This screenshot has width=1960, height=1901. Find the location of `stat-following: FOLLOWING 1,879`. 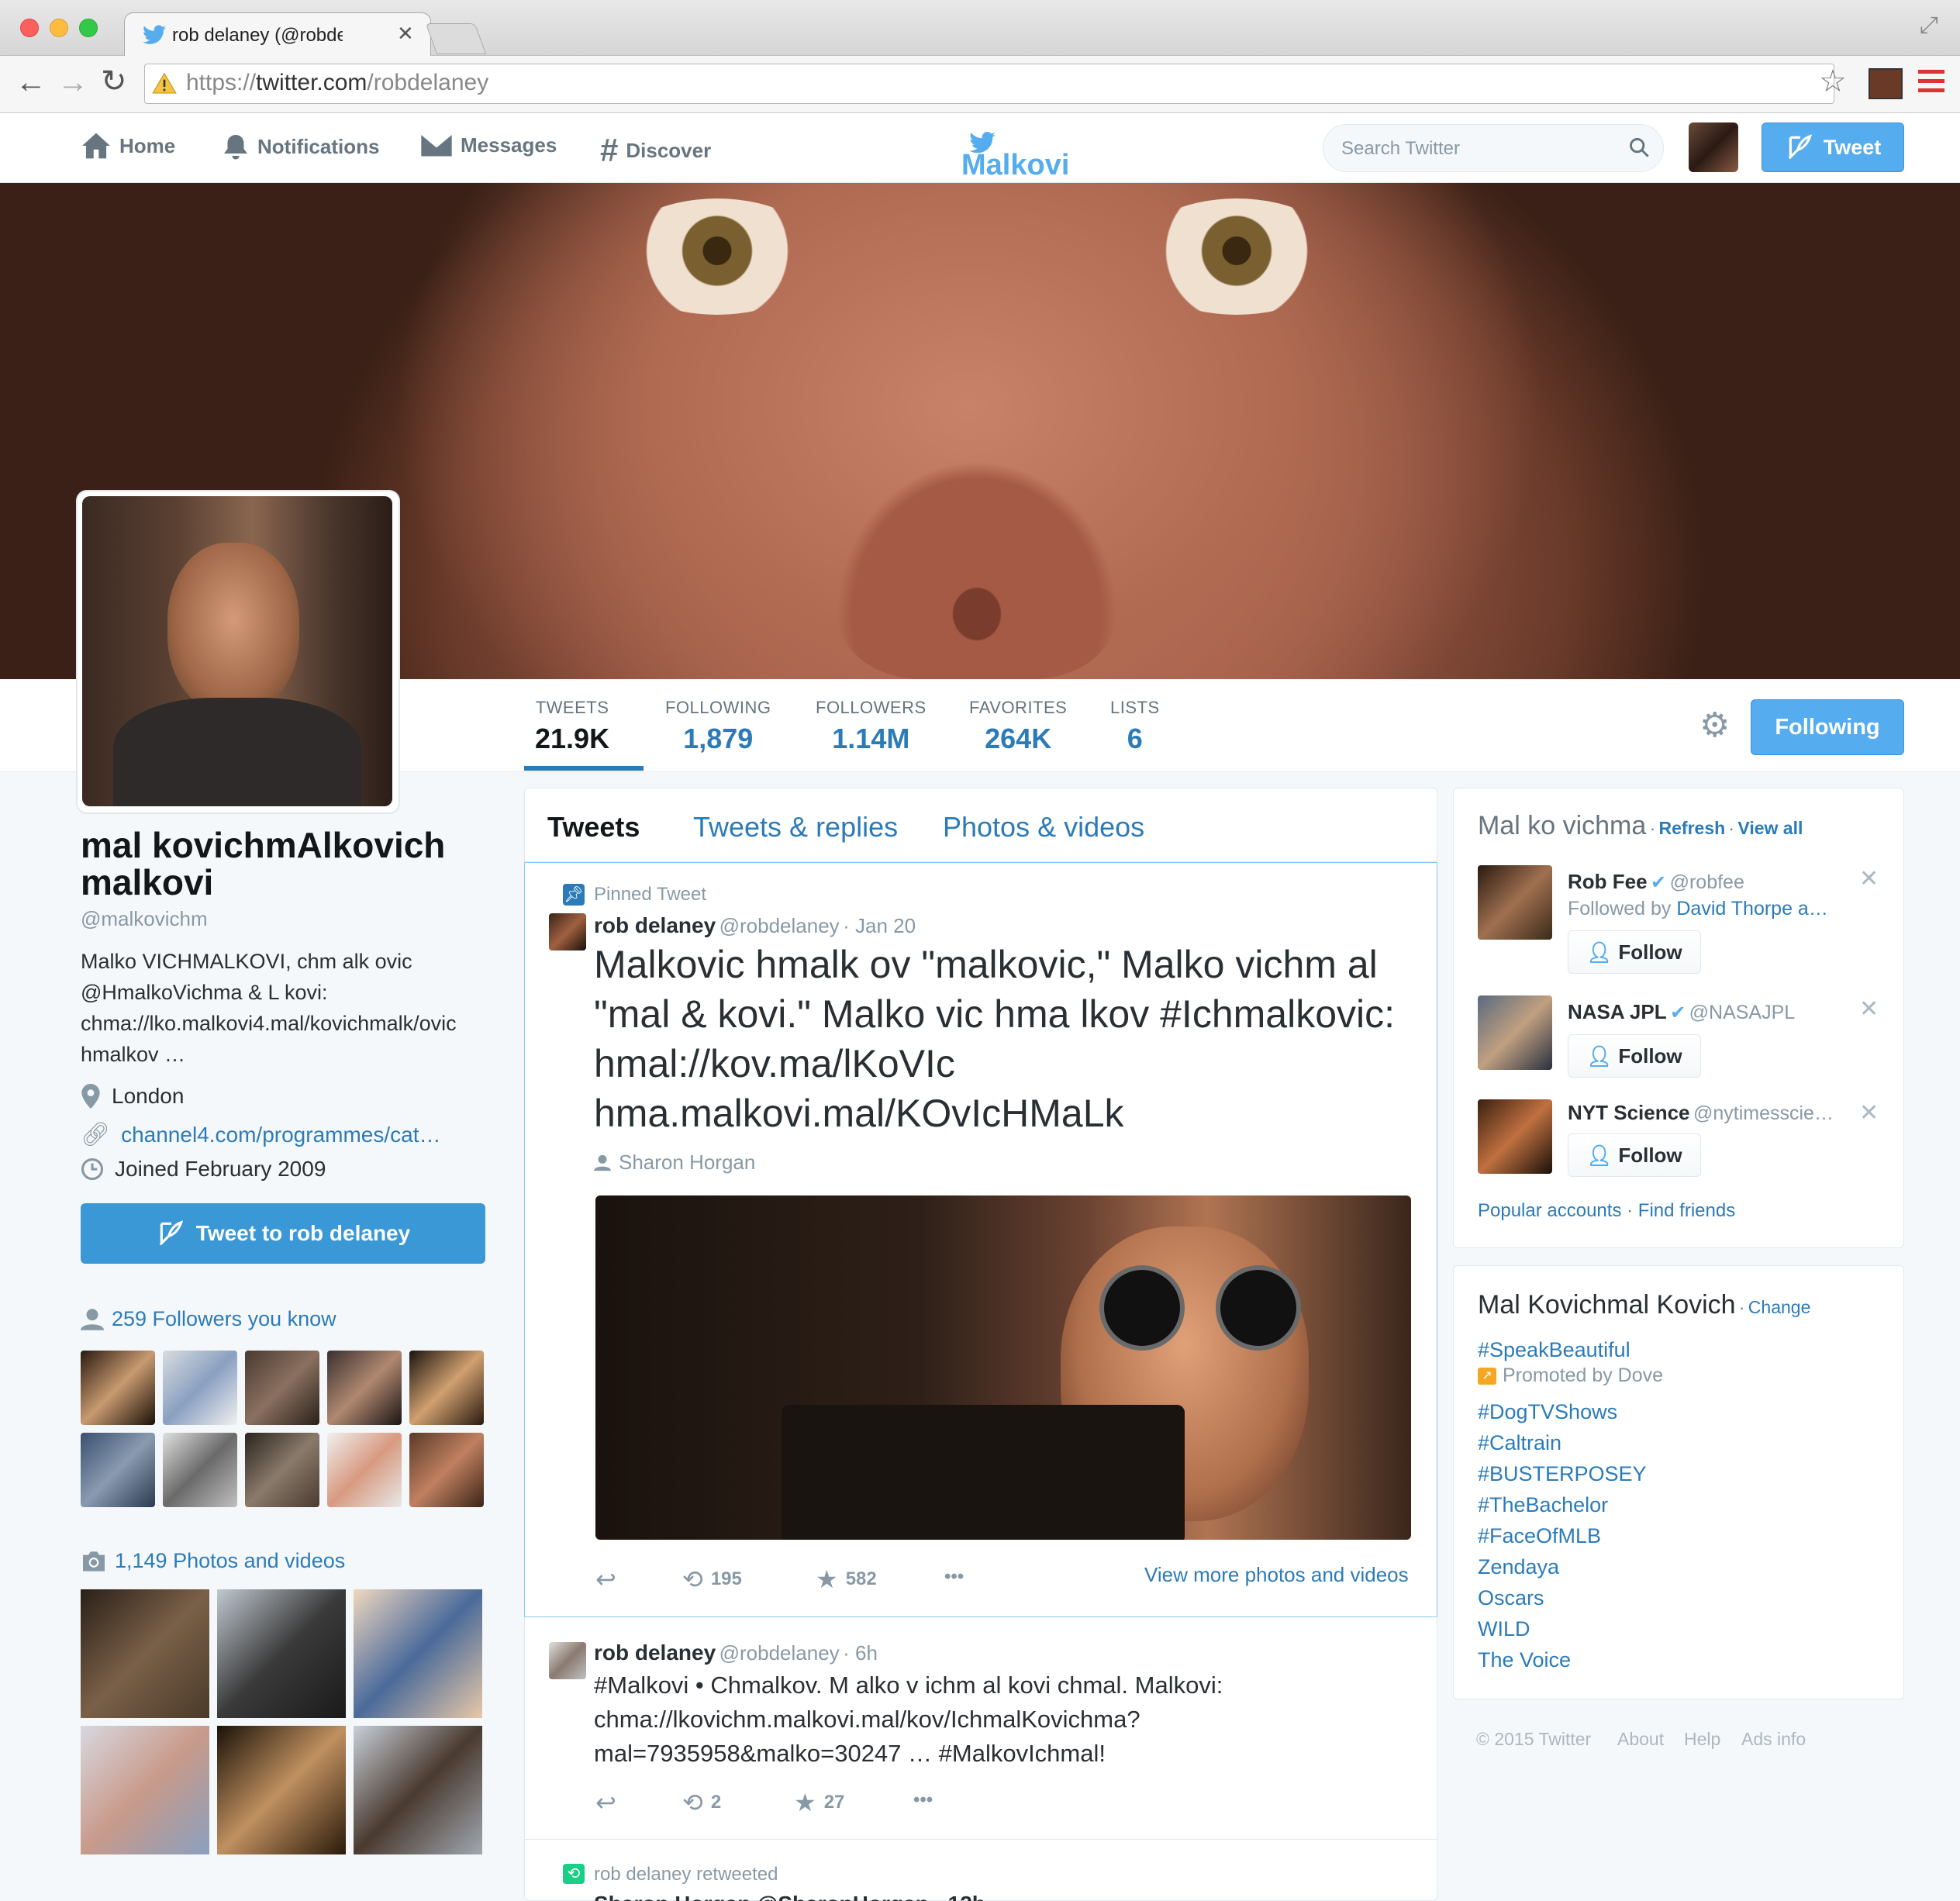

stat-following: FOLLOWING 1,879 is located at coordinates (718, 726).